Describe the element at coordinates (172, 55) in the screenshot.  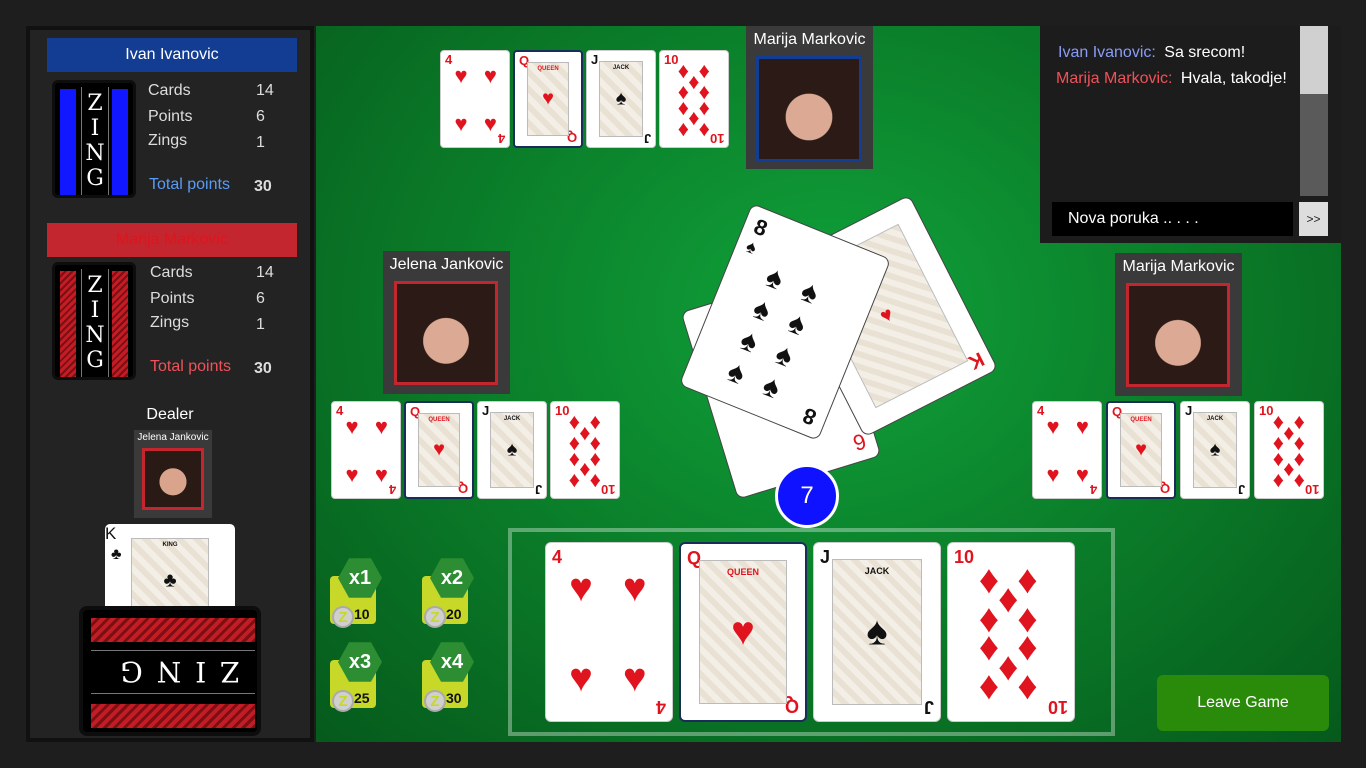
I see `team-blue-header: Ivan Ivanovic` at that location.